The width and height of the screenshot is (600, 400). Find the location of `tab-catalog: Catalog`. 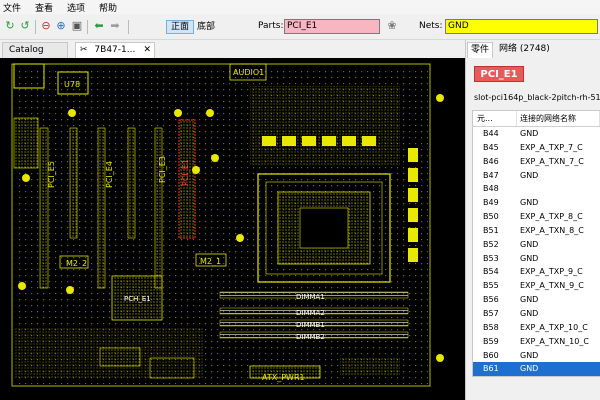

tab-catalog: Catalog is located at coordinates (35, 50).